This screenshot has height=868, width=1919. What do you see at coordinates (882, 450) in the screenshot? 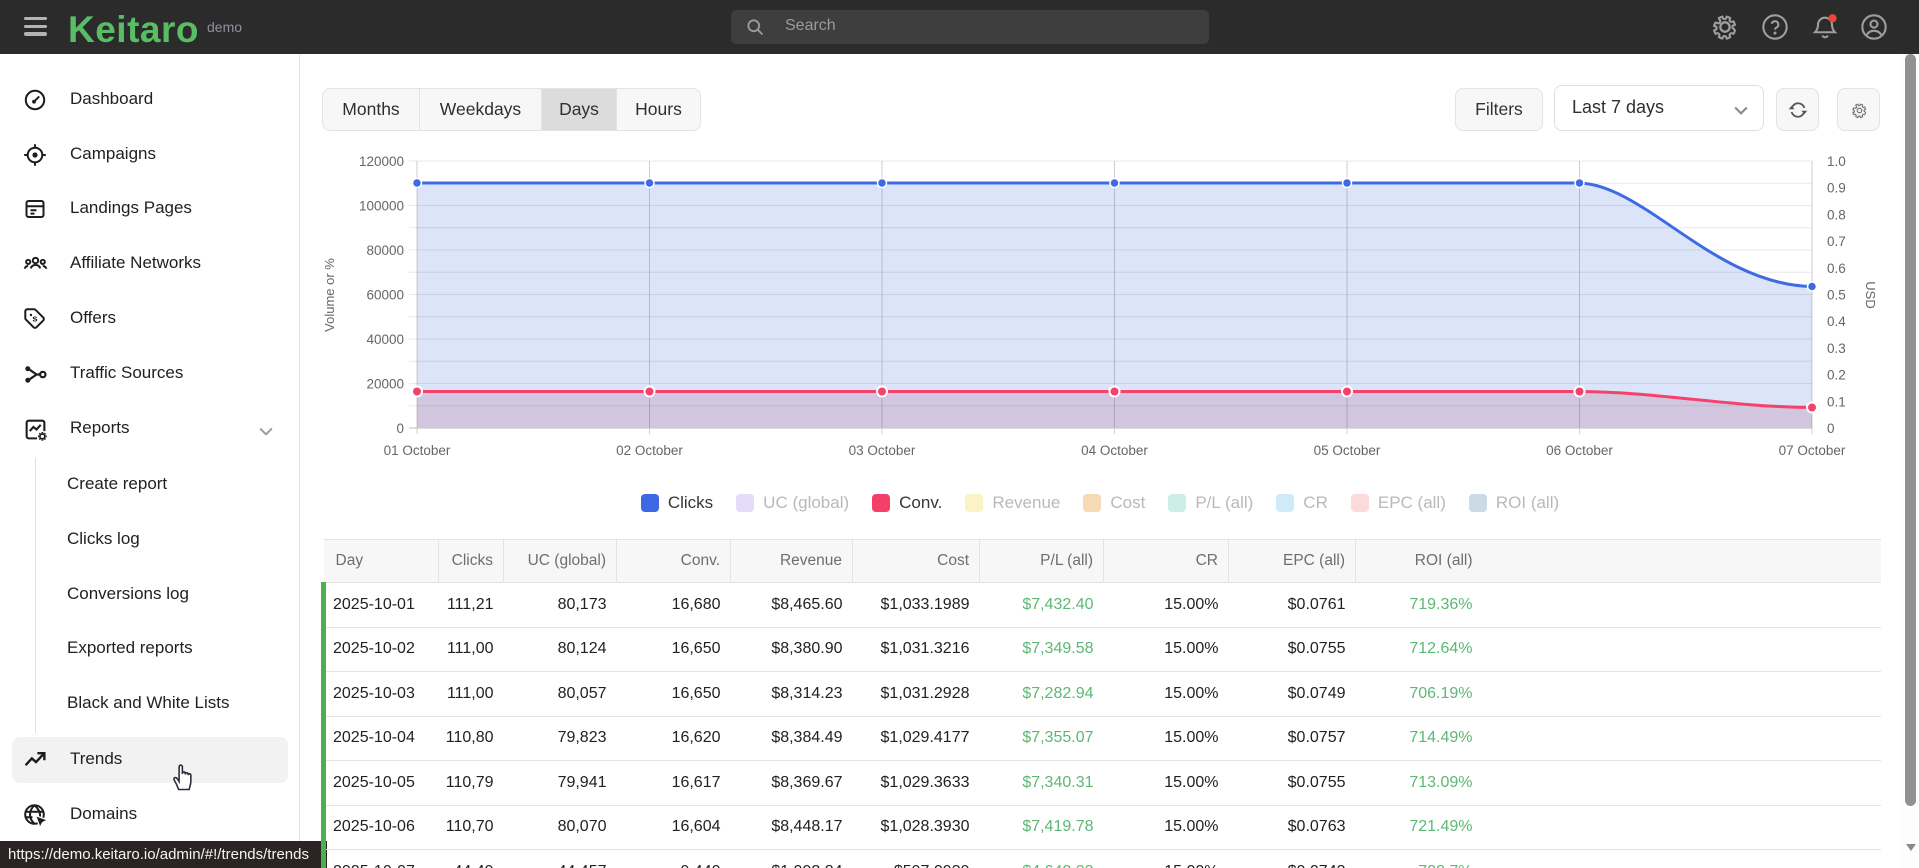
I see `svg-text: 03 October` at bounding box center [882, 450].